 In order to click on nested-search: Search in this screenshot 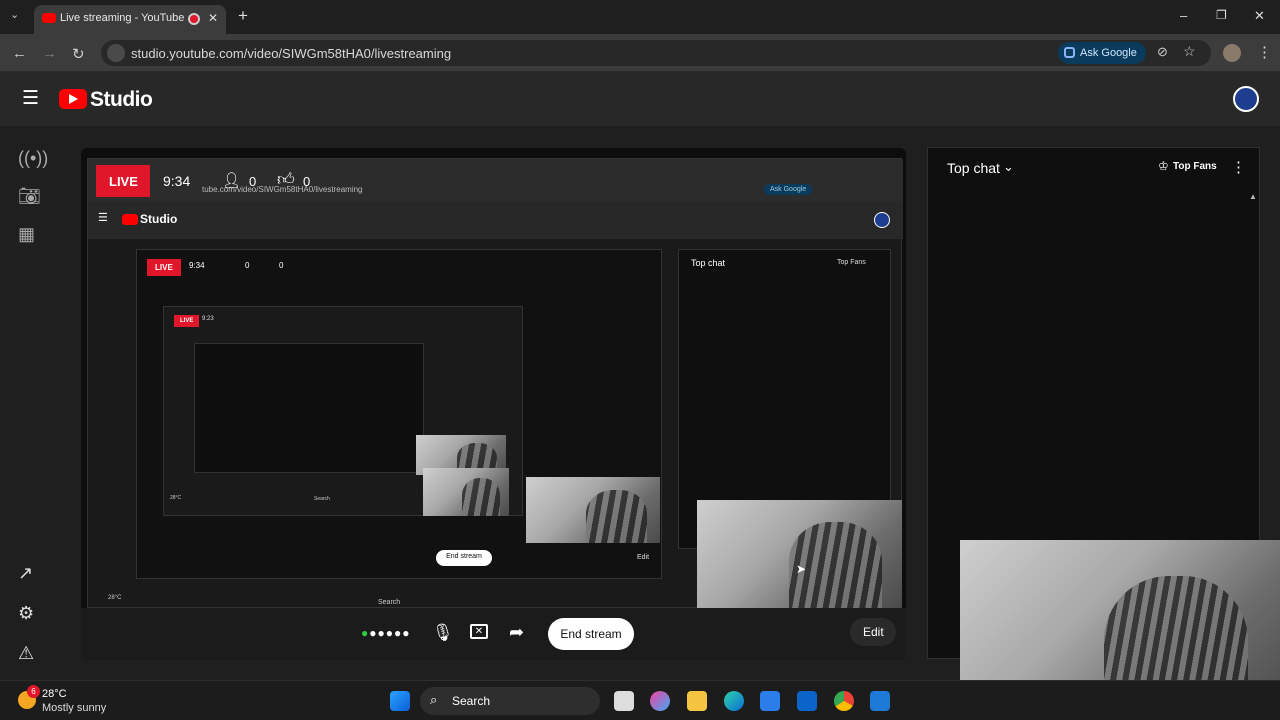, I will do `click(389, 602)`.